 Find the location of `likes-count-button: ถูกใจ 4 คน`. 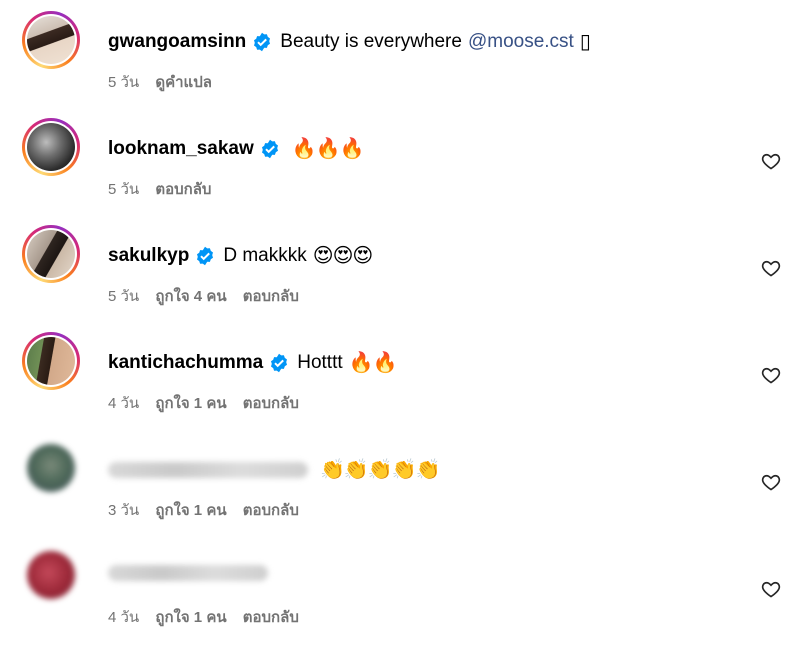

likes-count-button: ถูกใจ 4 คน is located at coordinates (190, 296).